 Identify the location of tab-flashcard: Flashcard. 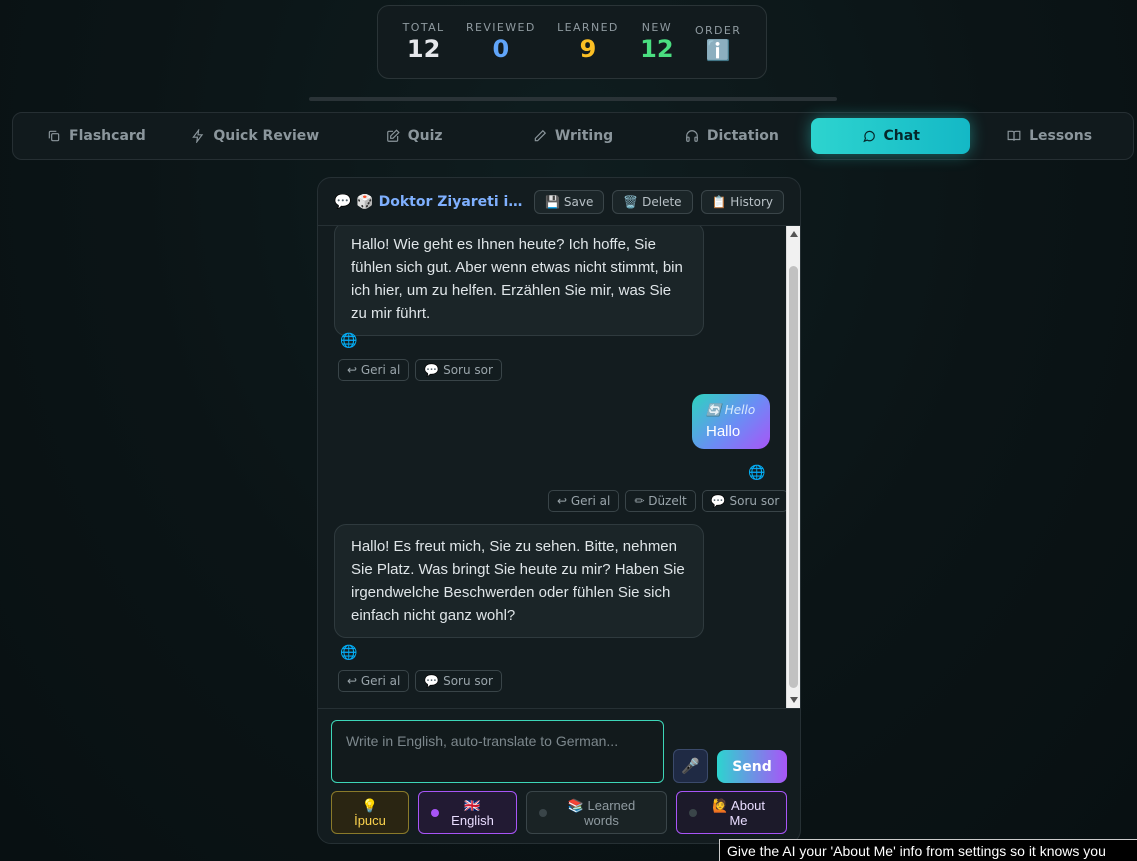
(96, 136).